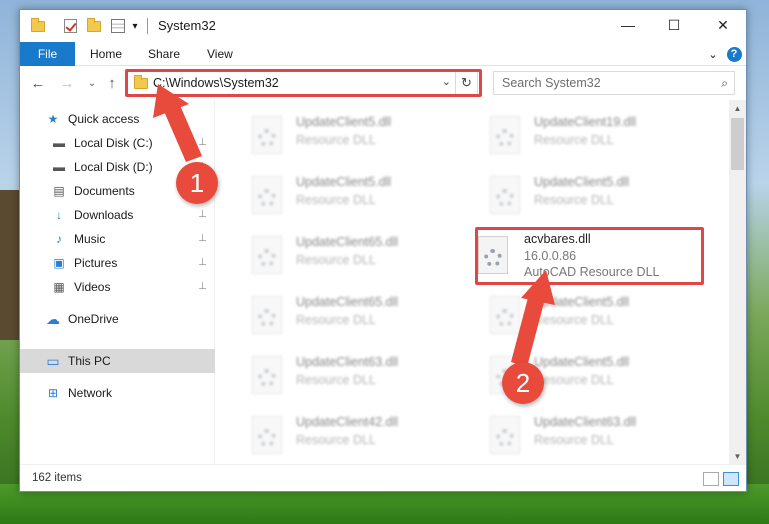 The width and height of the screenshot is (769, 524). What do you see at coordinates (523, 383) in the screenshot?
I see `step-2-callout: 2` at bounding box center [523, 383].